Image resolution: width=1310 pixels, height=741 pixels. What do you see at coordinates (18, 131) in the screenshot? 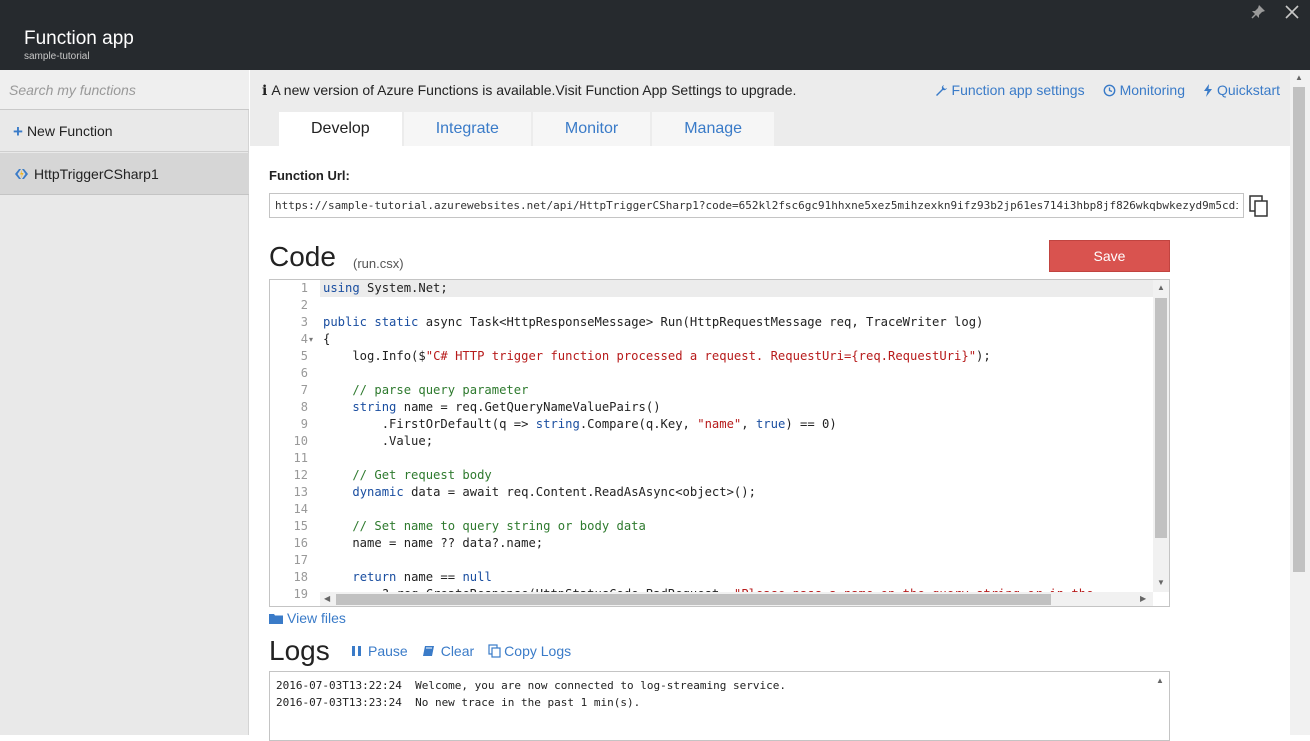
I see `plus-icon: +` at bounding box center [18, 131].